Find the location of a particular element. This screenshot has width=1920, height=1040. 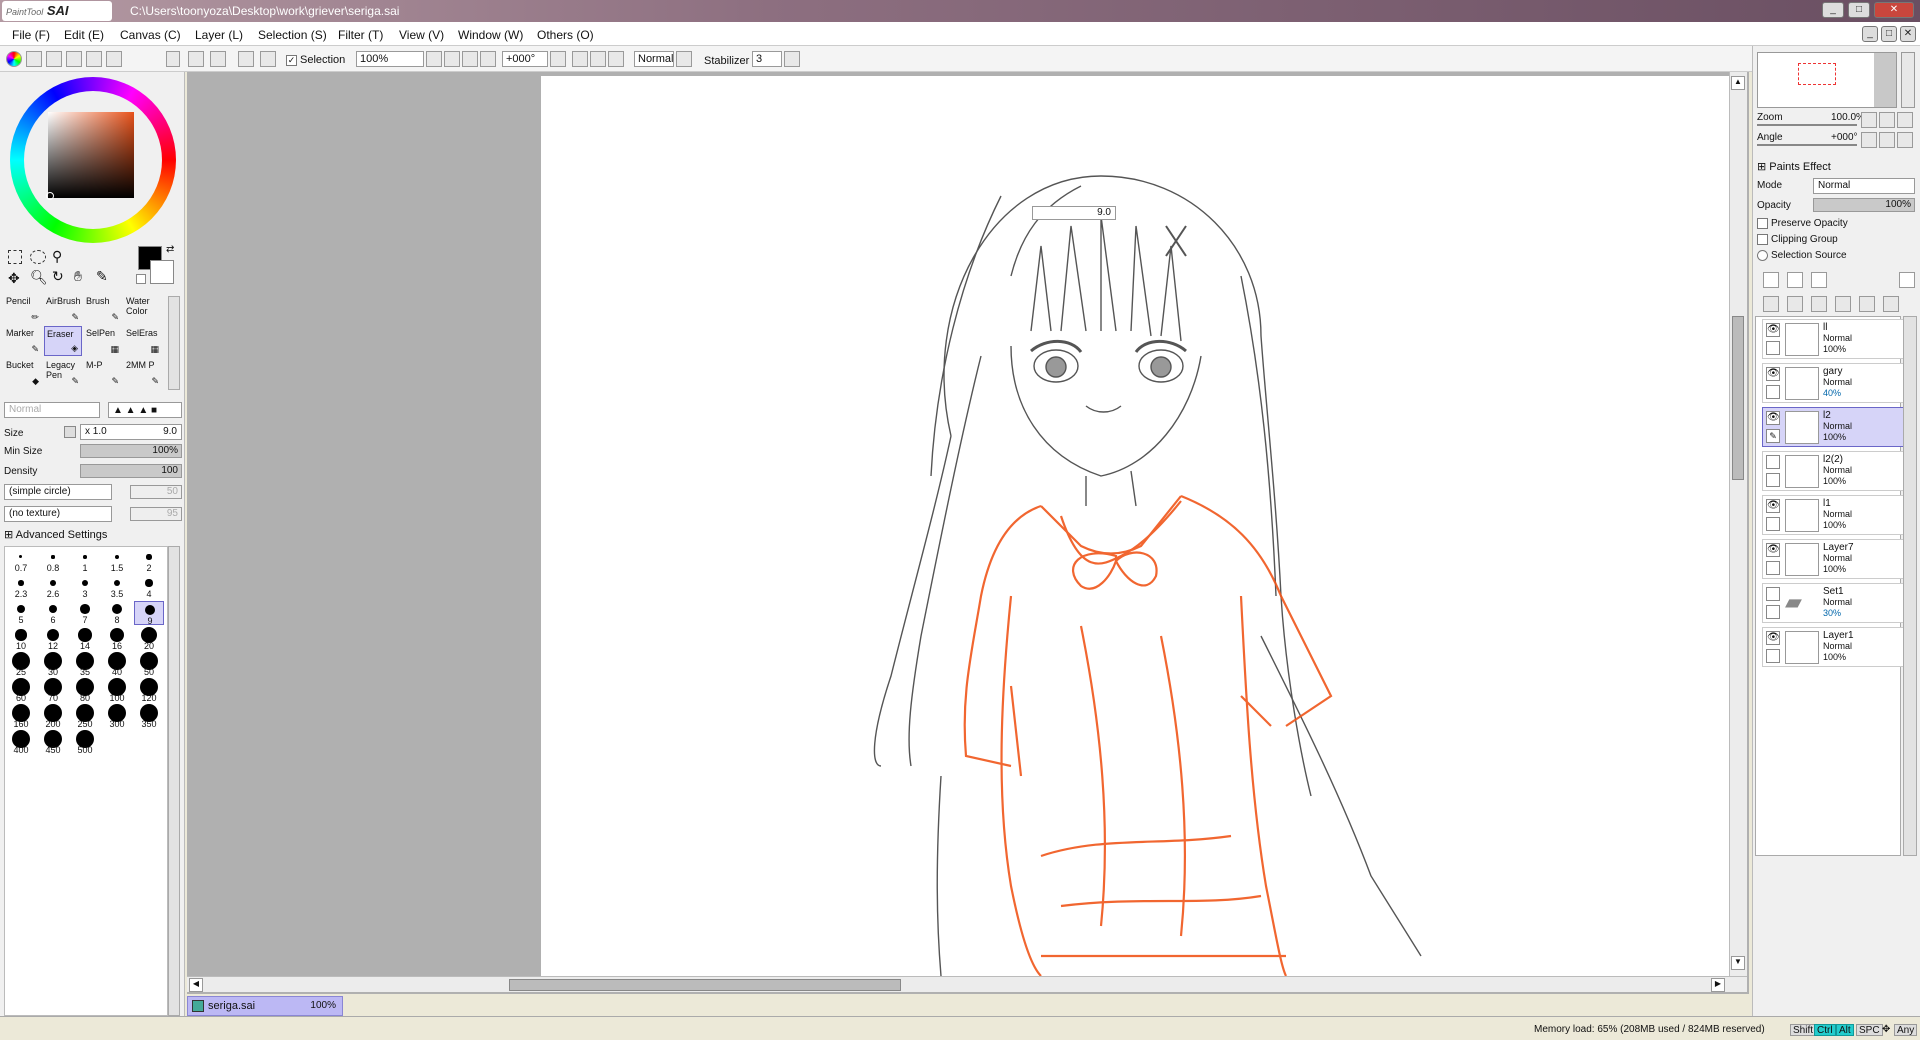

pen-icon: ✎ is located at coordinates (1773, 436).